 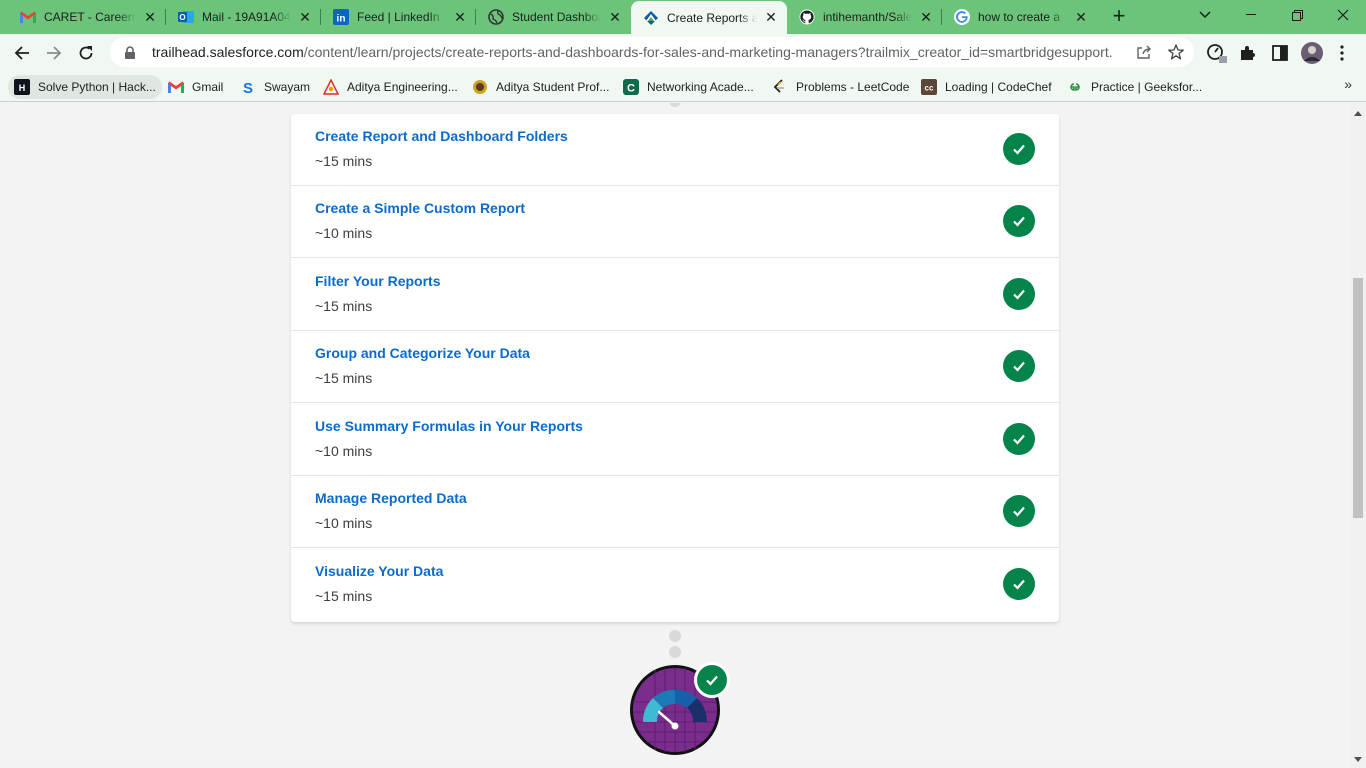 I want to click on tab-create-reports: Create Reports a ✕, so click(x=709, y=17).